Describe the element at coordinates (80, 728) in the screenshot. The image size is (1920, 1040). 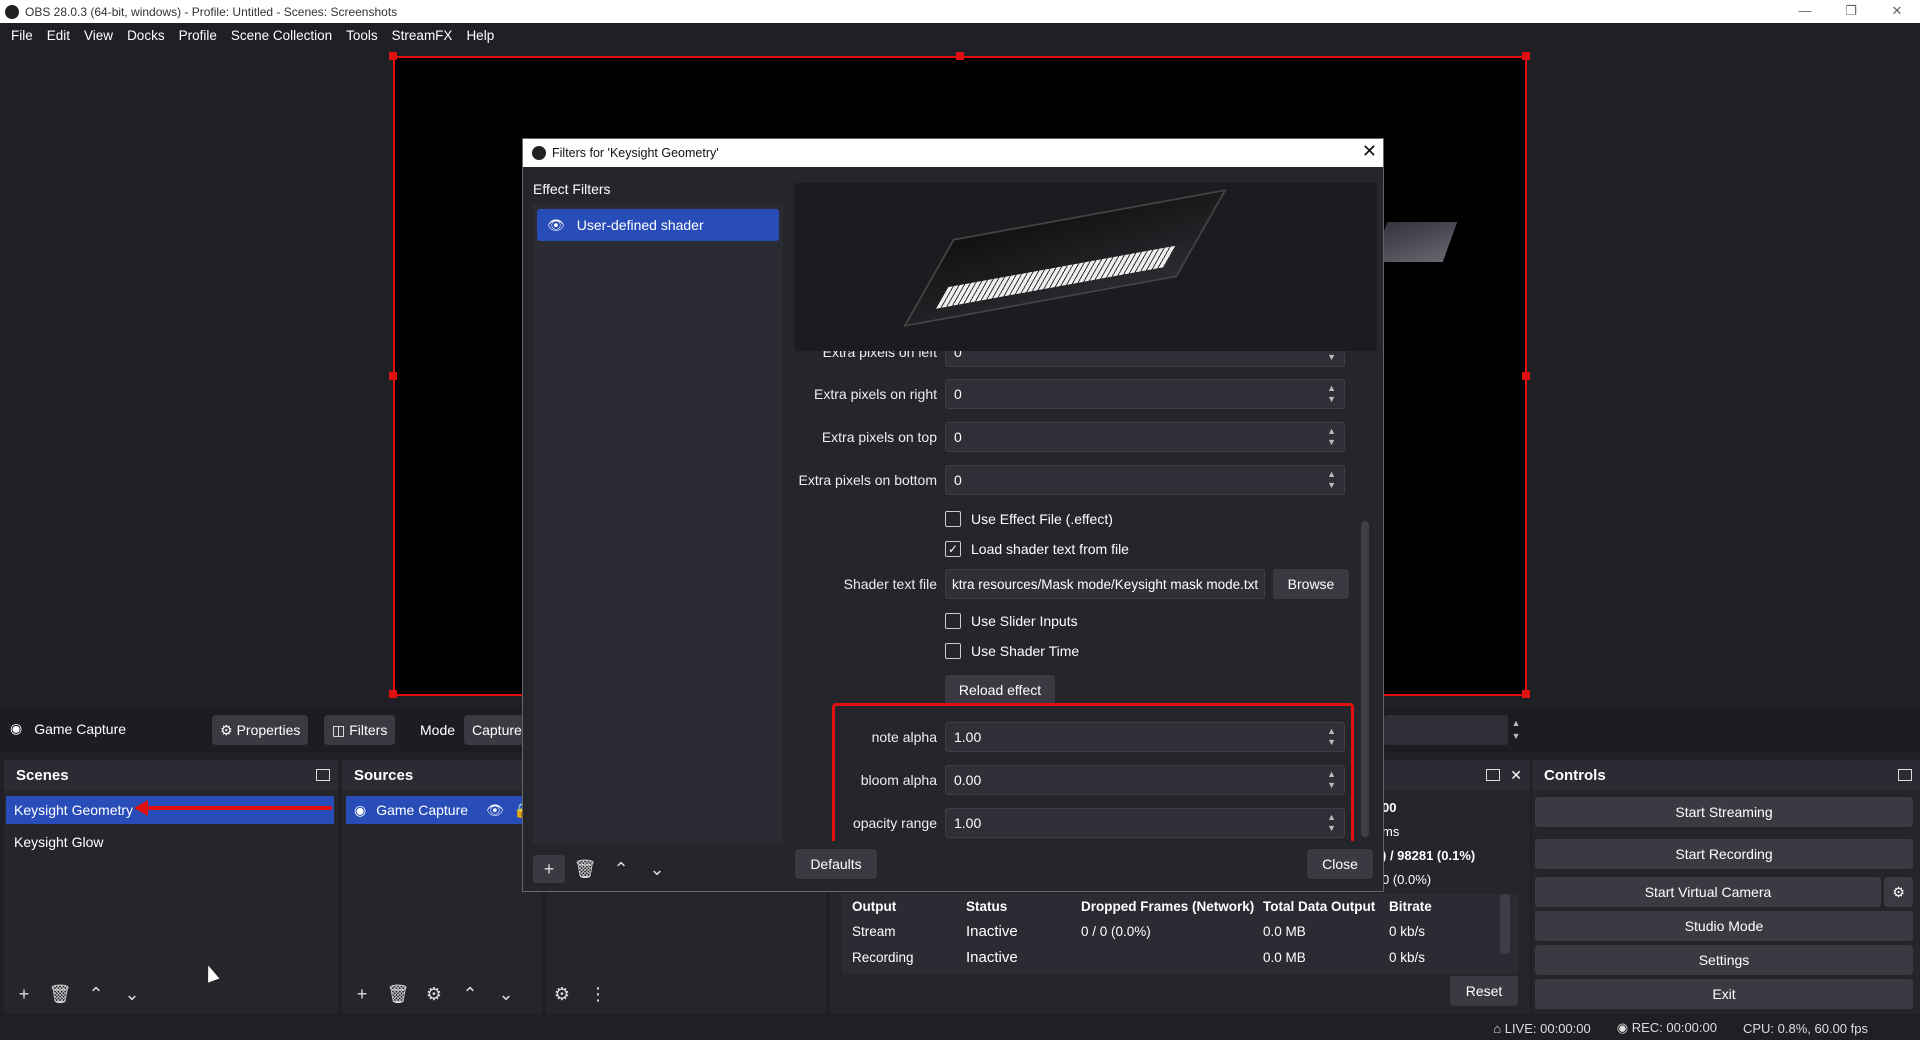
I see `selected-source-name: Game Capture` at that location.